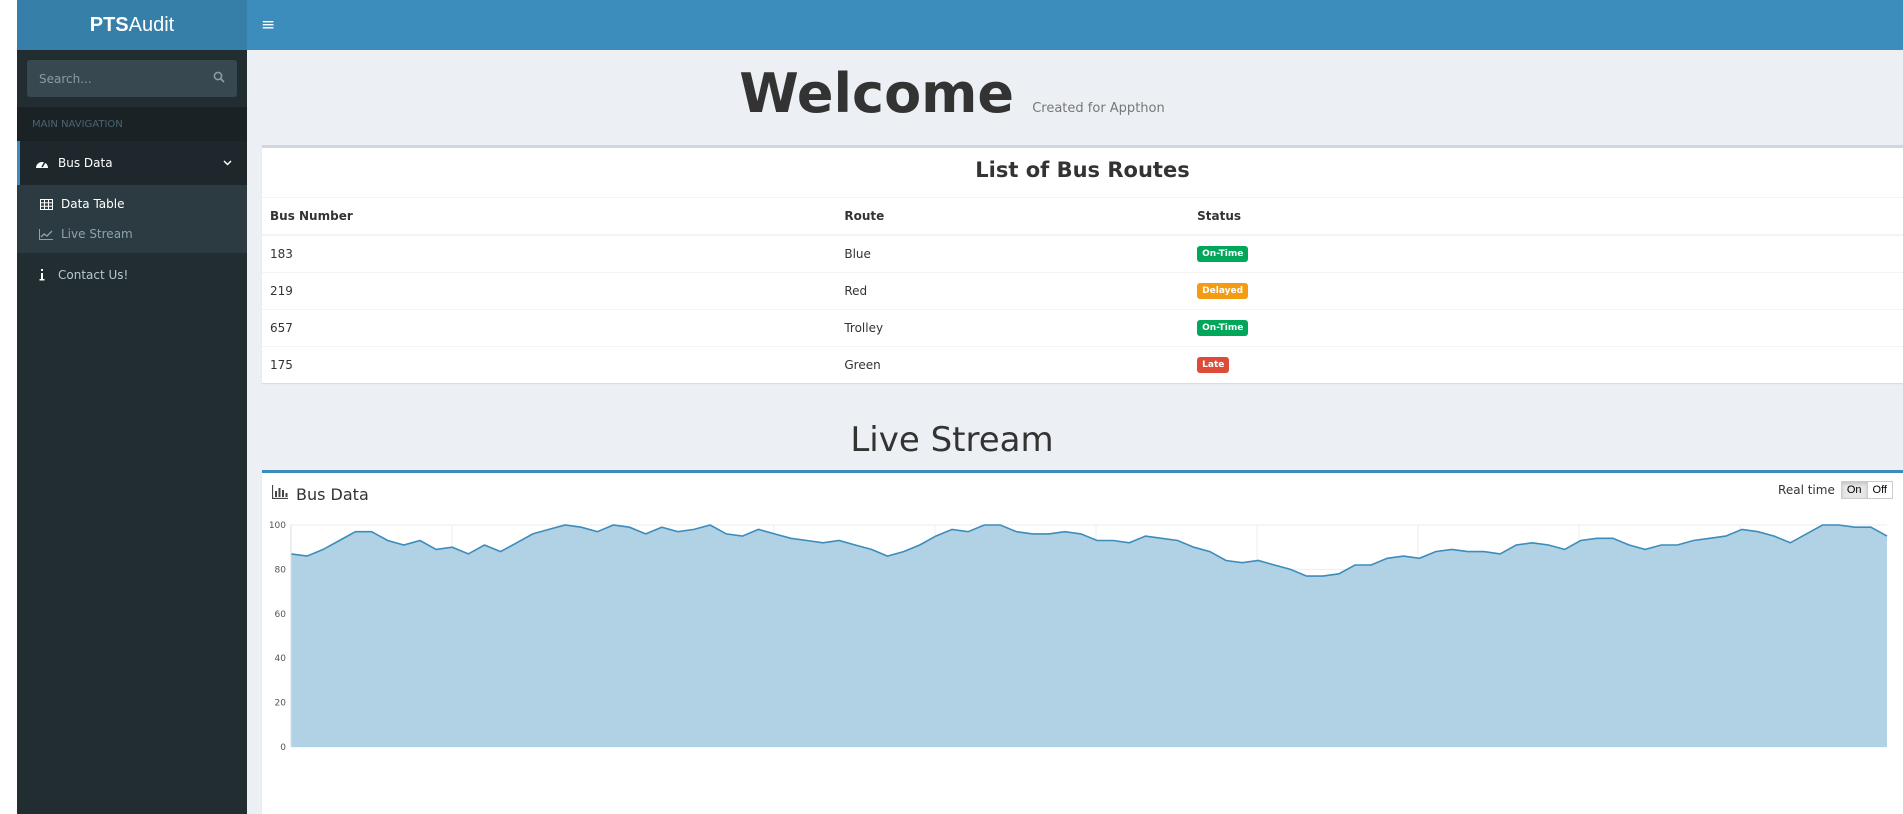 This screenshot has width=1903, height=814. I want to click on page-title: Welcome, so click(877, 93).